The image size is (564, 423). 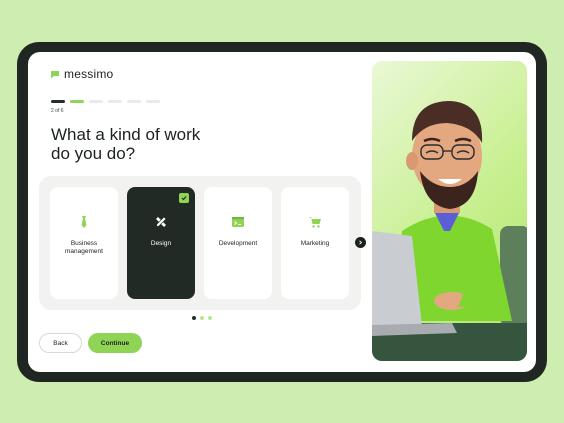 I want to click on option-card-development: Development, so click(x=238, y=243).